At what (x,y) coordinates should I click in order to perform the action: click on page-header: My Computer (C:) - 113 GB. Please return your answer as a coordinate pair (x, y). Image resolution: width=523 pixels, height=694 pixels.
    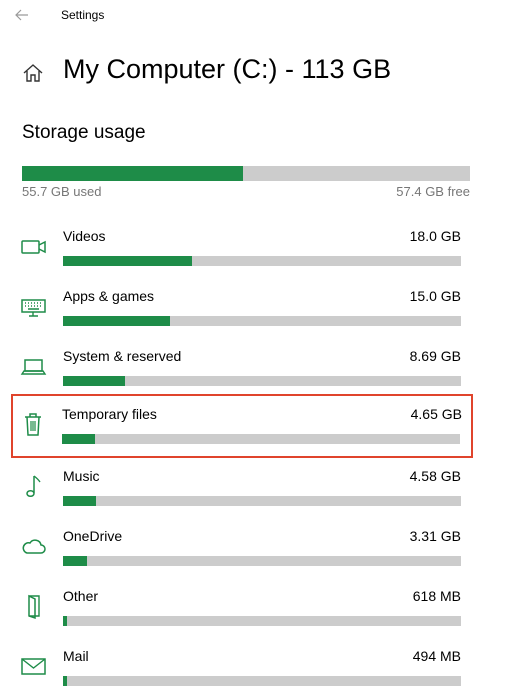
    Looking at the image, I should click on (261, 72).